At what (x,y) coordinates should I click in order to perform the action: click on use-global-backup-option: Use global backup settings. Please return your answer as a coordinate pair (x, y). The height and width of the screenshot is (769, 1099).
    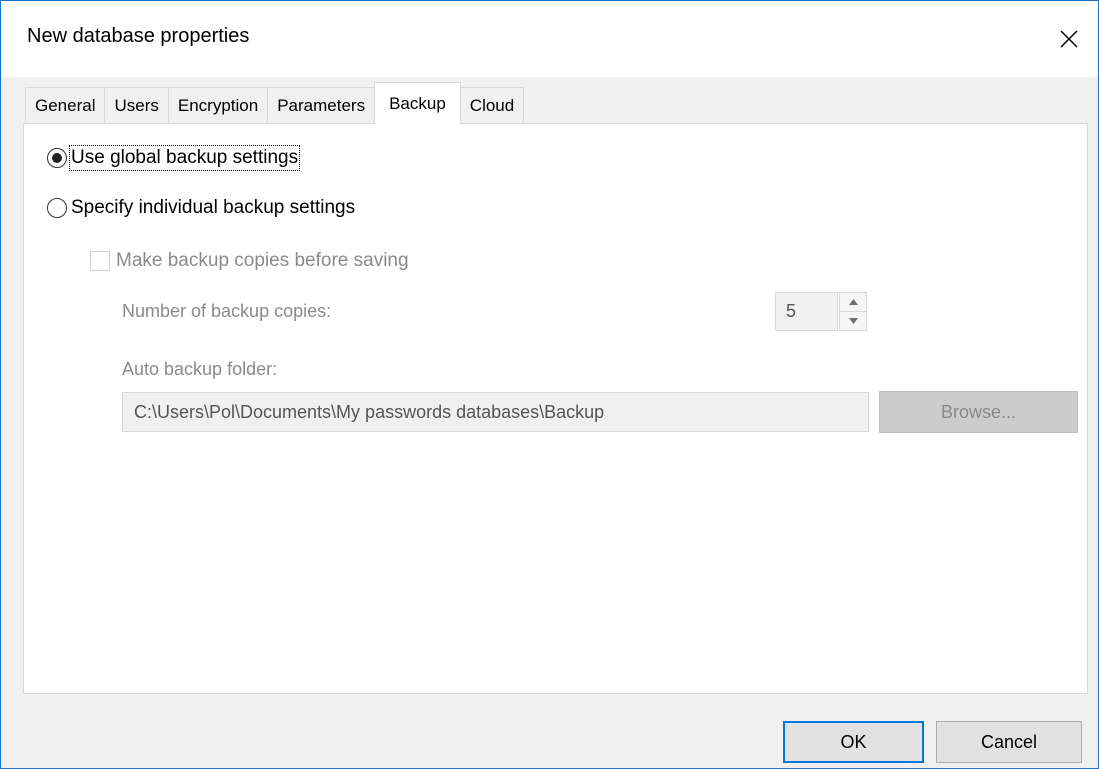
    Looking at the image, I should click on (174, 158).